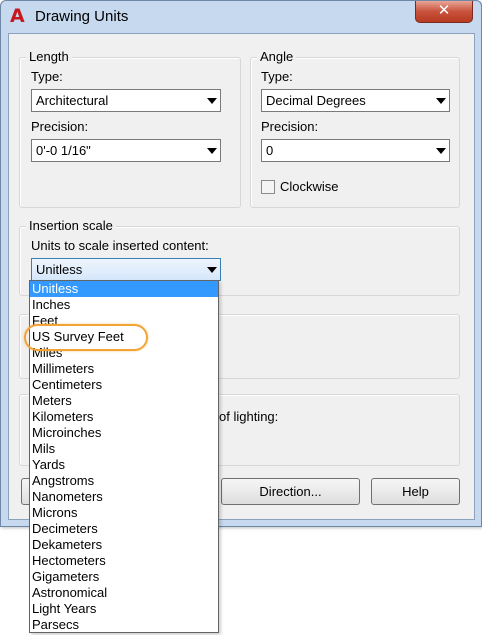 This screenshot has height=635, width=482. I want to click on dropdown-option-decimeters: Decimeters, so click(124, 529).